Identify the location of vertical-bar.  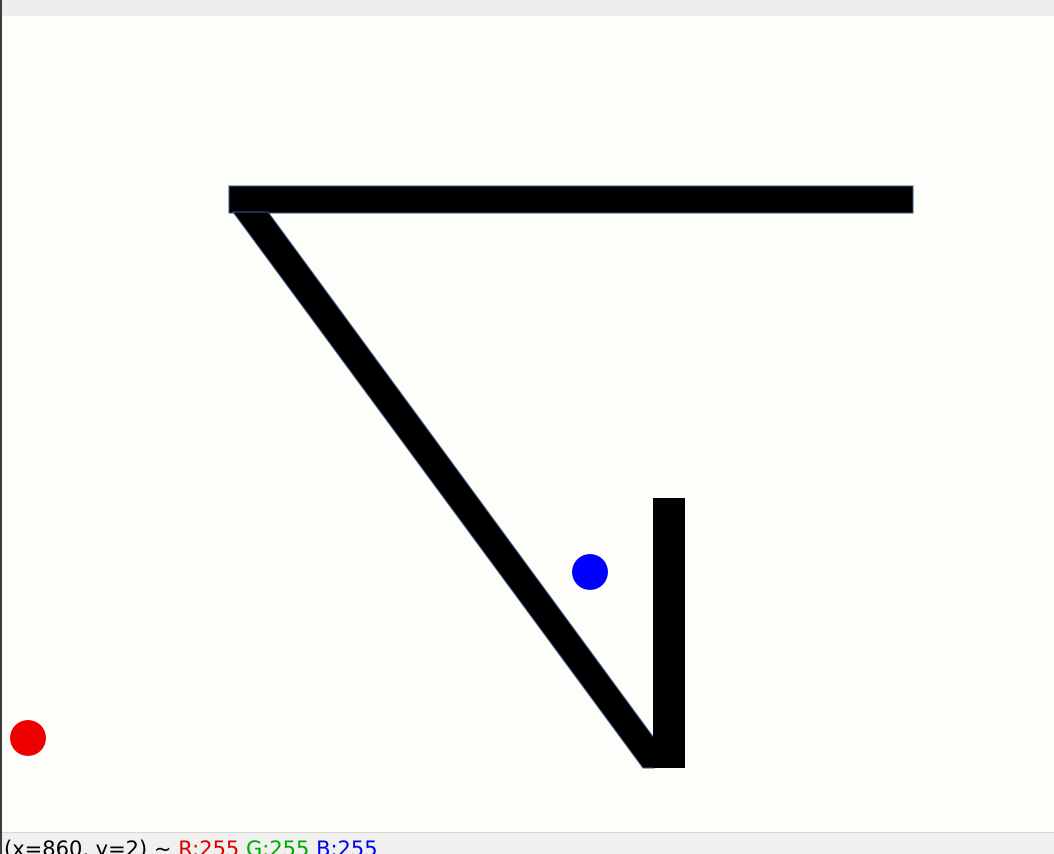
(669, 633).